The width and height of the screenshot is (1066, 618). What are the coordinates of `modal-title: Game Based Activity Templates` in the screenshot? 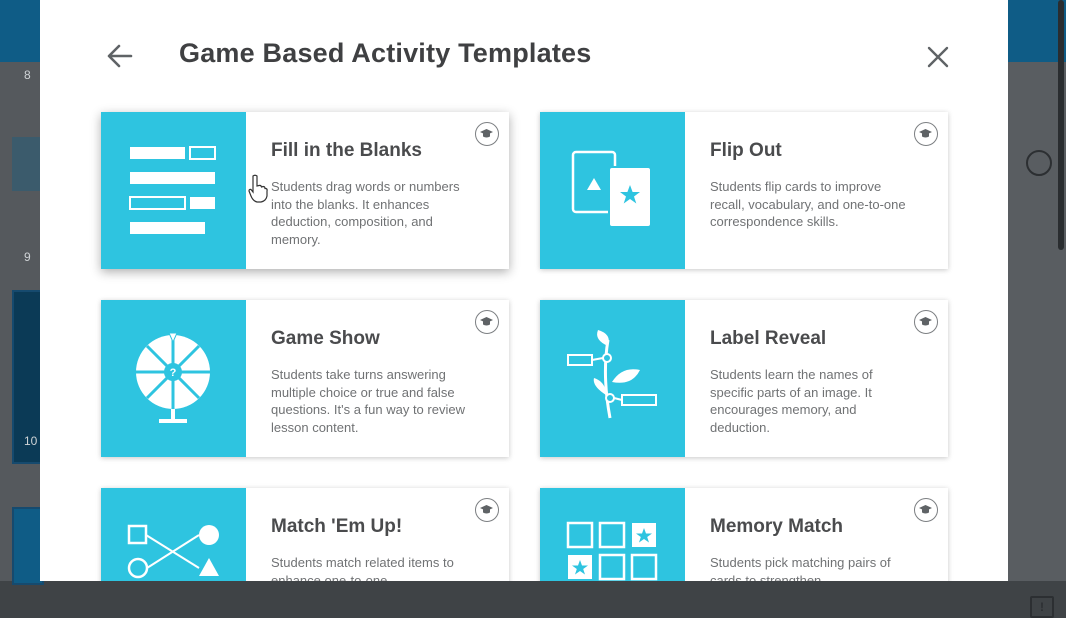 It's located at (385, 53).